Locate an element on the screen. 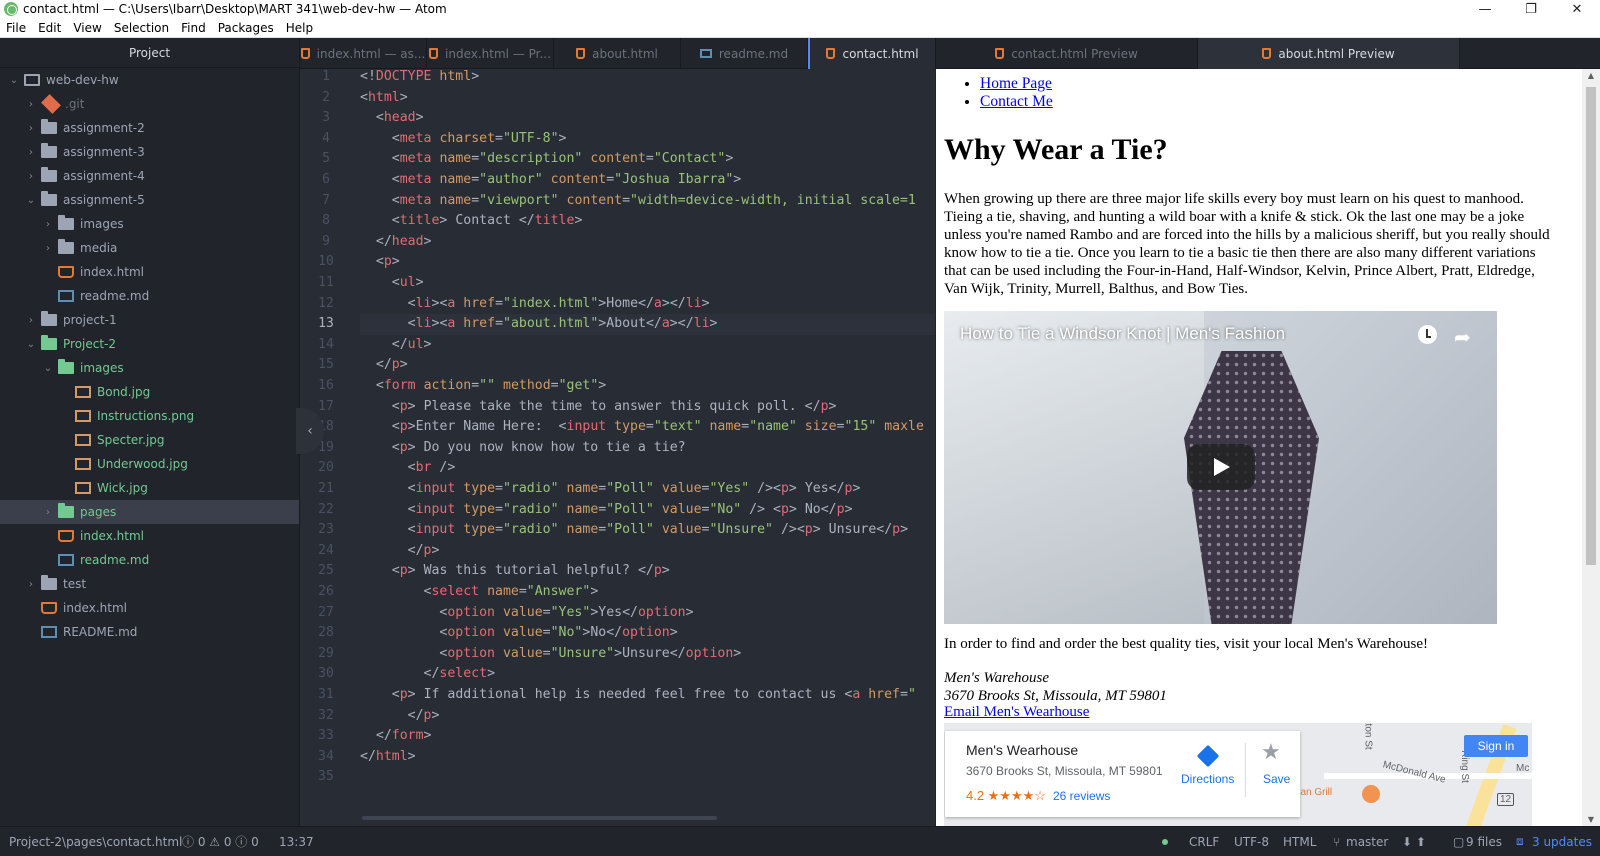 The height and width of the screenshot is (856, 1600). menu-packages: Packages is located at coordinates (246, 28).